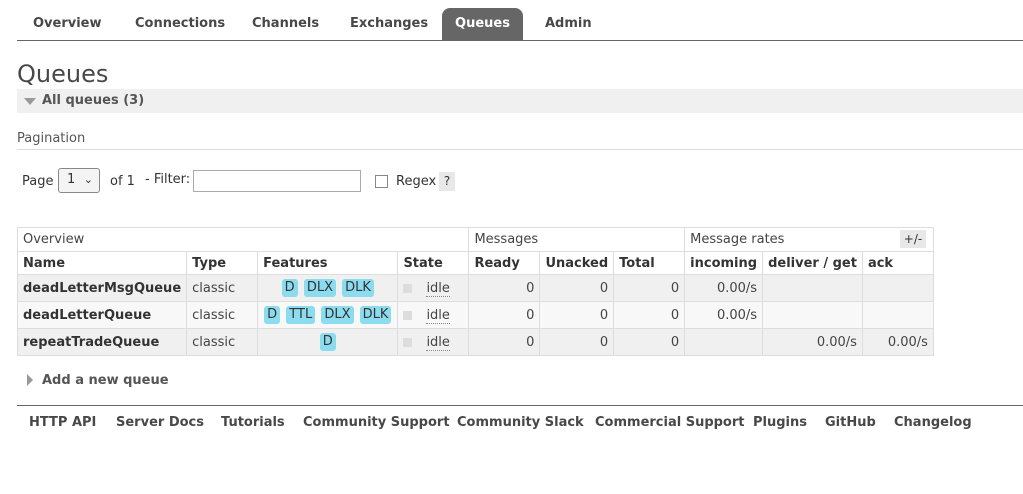 This screenshot has width=1023, height=494. Describe the element at coordinates (71, 179) in the screenshot. I see `page-select-value: 1` at that location.